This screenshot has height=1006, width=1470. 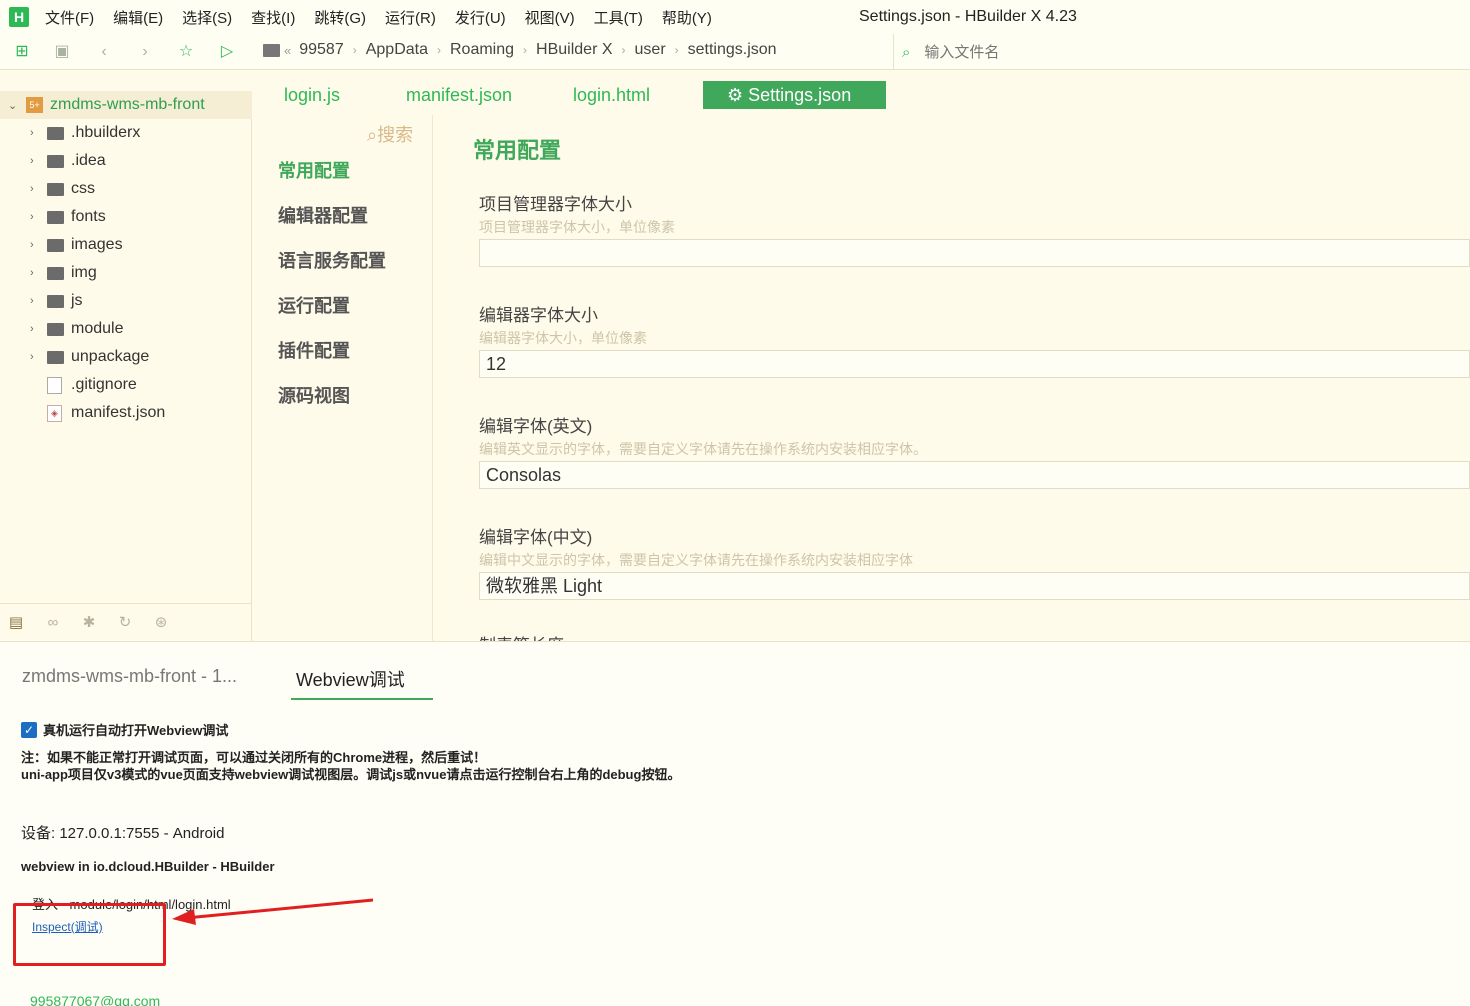 What do you see at coordinates (550, 17) in the screenshot?
I see `menu-view: 视图(V)` at bounding box center [550, 17].